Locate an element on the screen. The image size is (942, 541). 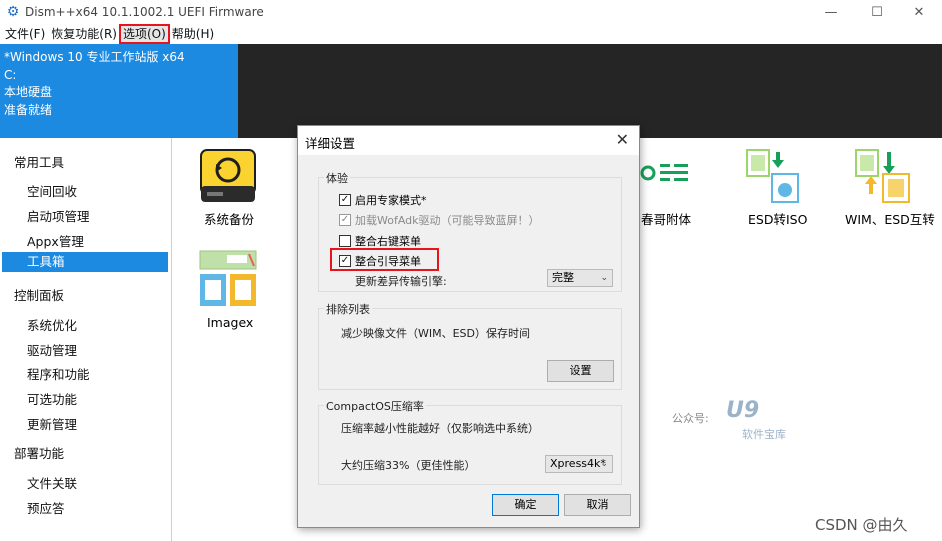
imagex-tool is located at coordinates (228, 279).